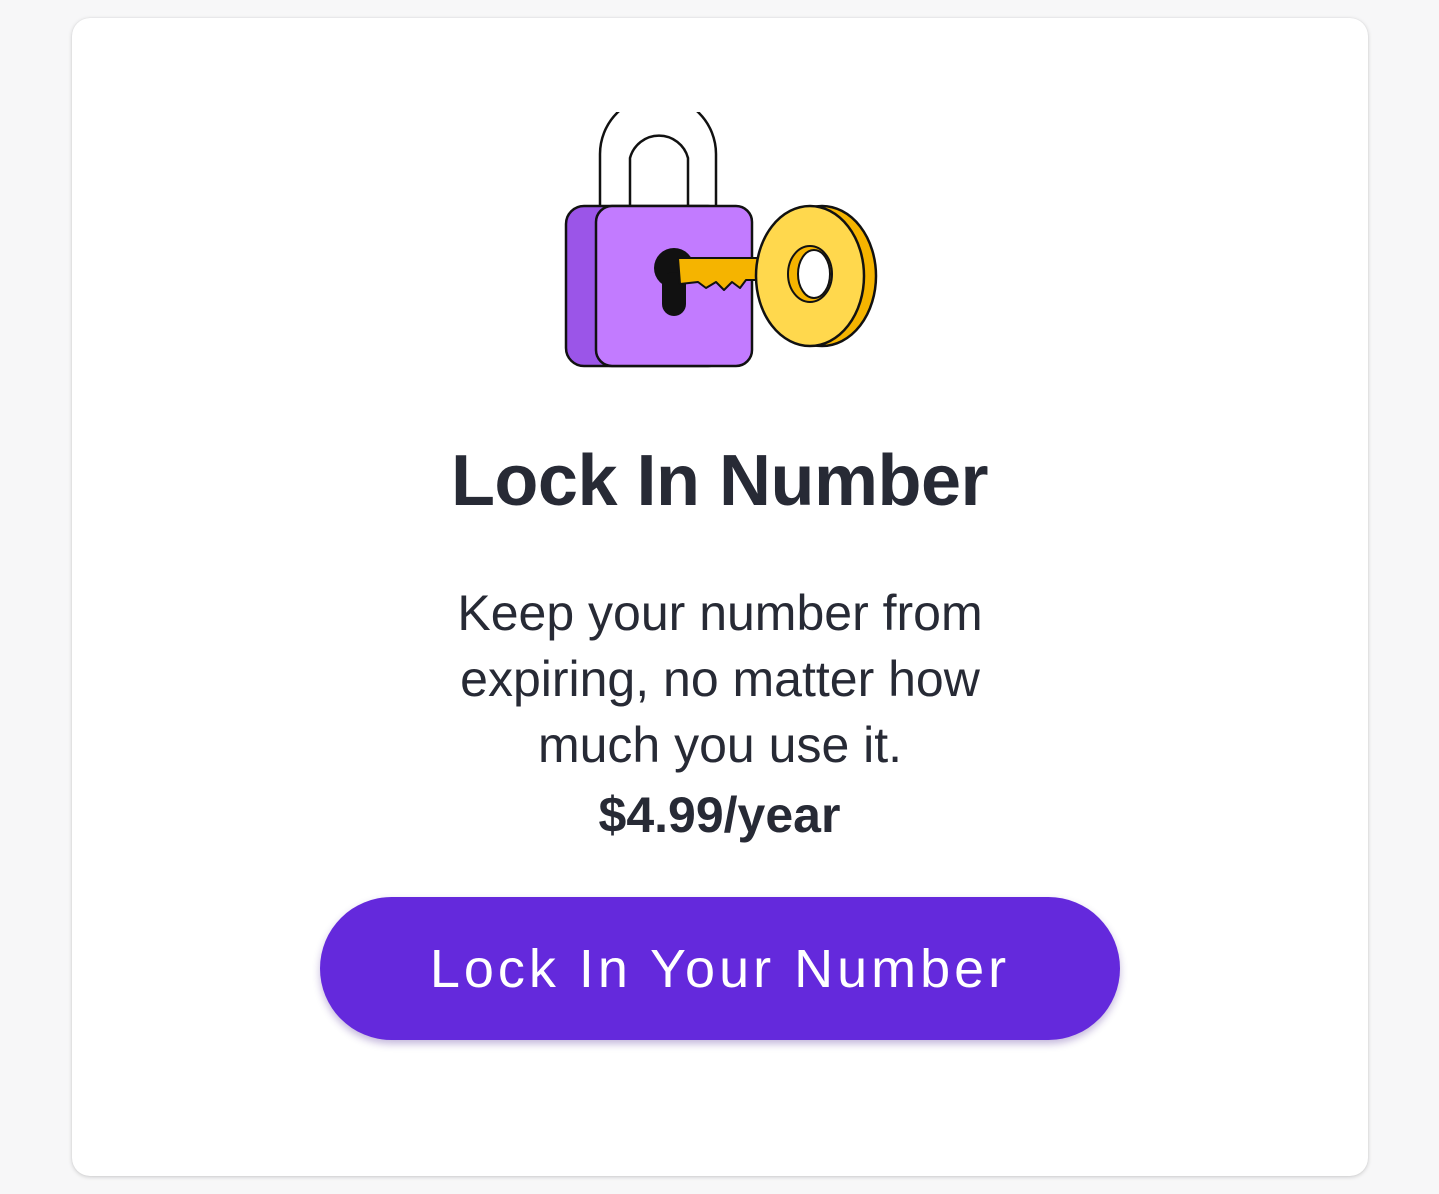 The height and width of the screenshot is (1194, 1439). Describe the element at coordinates (719, 481) in the screenshot. I see `card-title: Lock In Number` at that location.